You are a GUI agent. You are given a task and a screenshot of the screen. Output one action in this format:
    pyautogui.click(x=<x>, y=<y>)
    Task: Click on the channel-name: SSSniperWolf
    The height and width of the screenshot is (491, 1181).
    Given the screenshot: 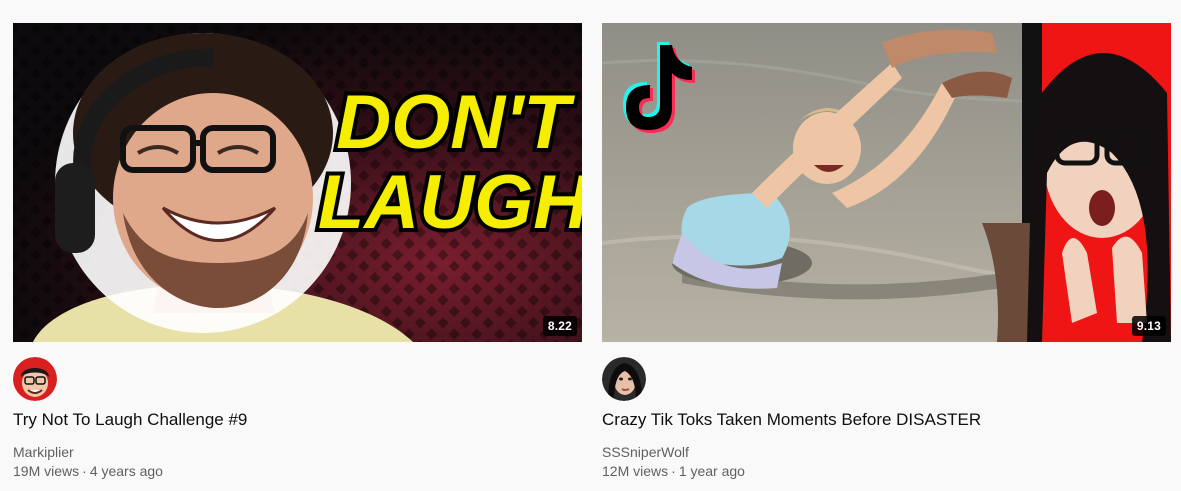 What is the action you would take?
    pyautogui.click(x=645, y=452)
    